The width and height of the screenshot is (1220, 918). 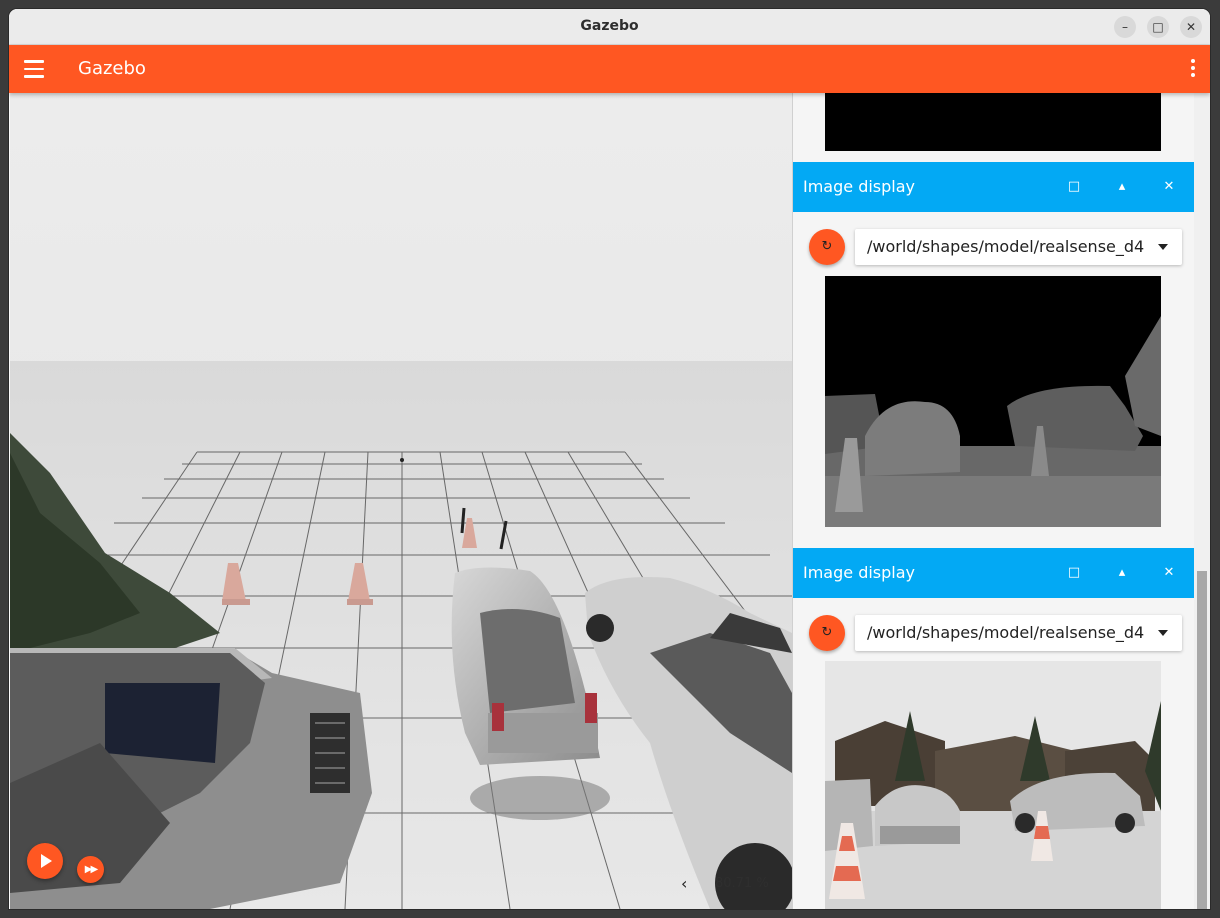 I want to click on app-toolbar: Gazebo, so click(x=609, y=69).